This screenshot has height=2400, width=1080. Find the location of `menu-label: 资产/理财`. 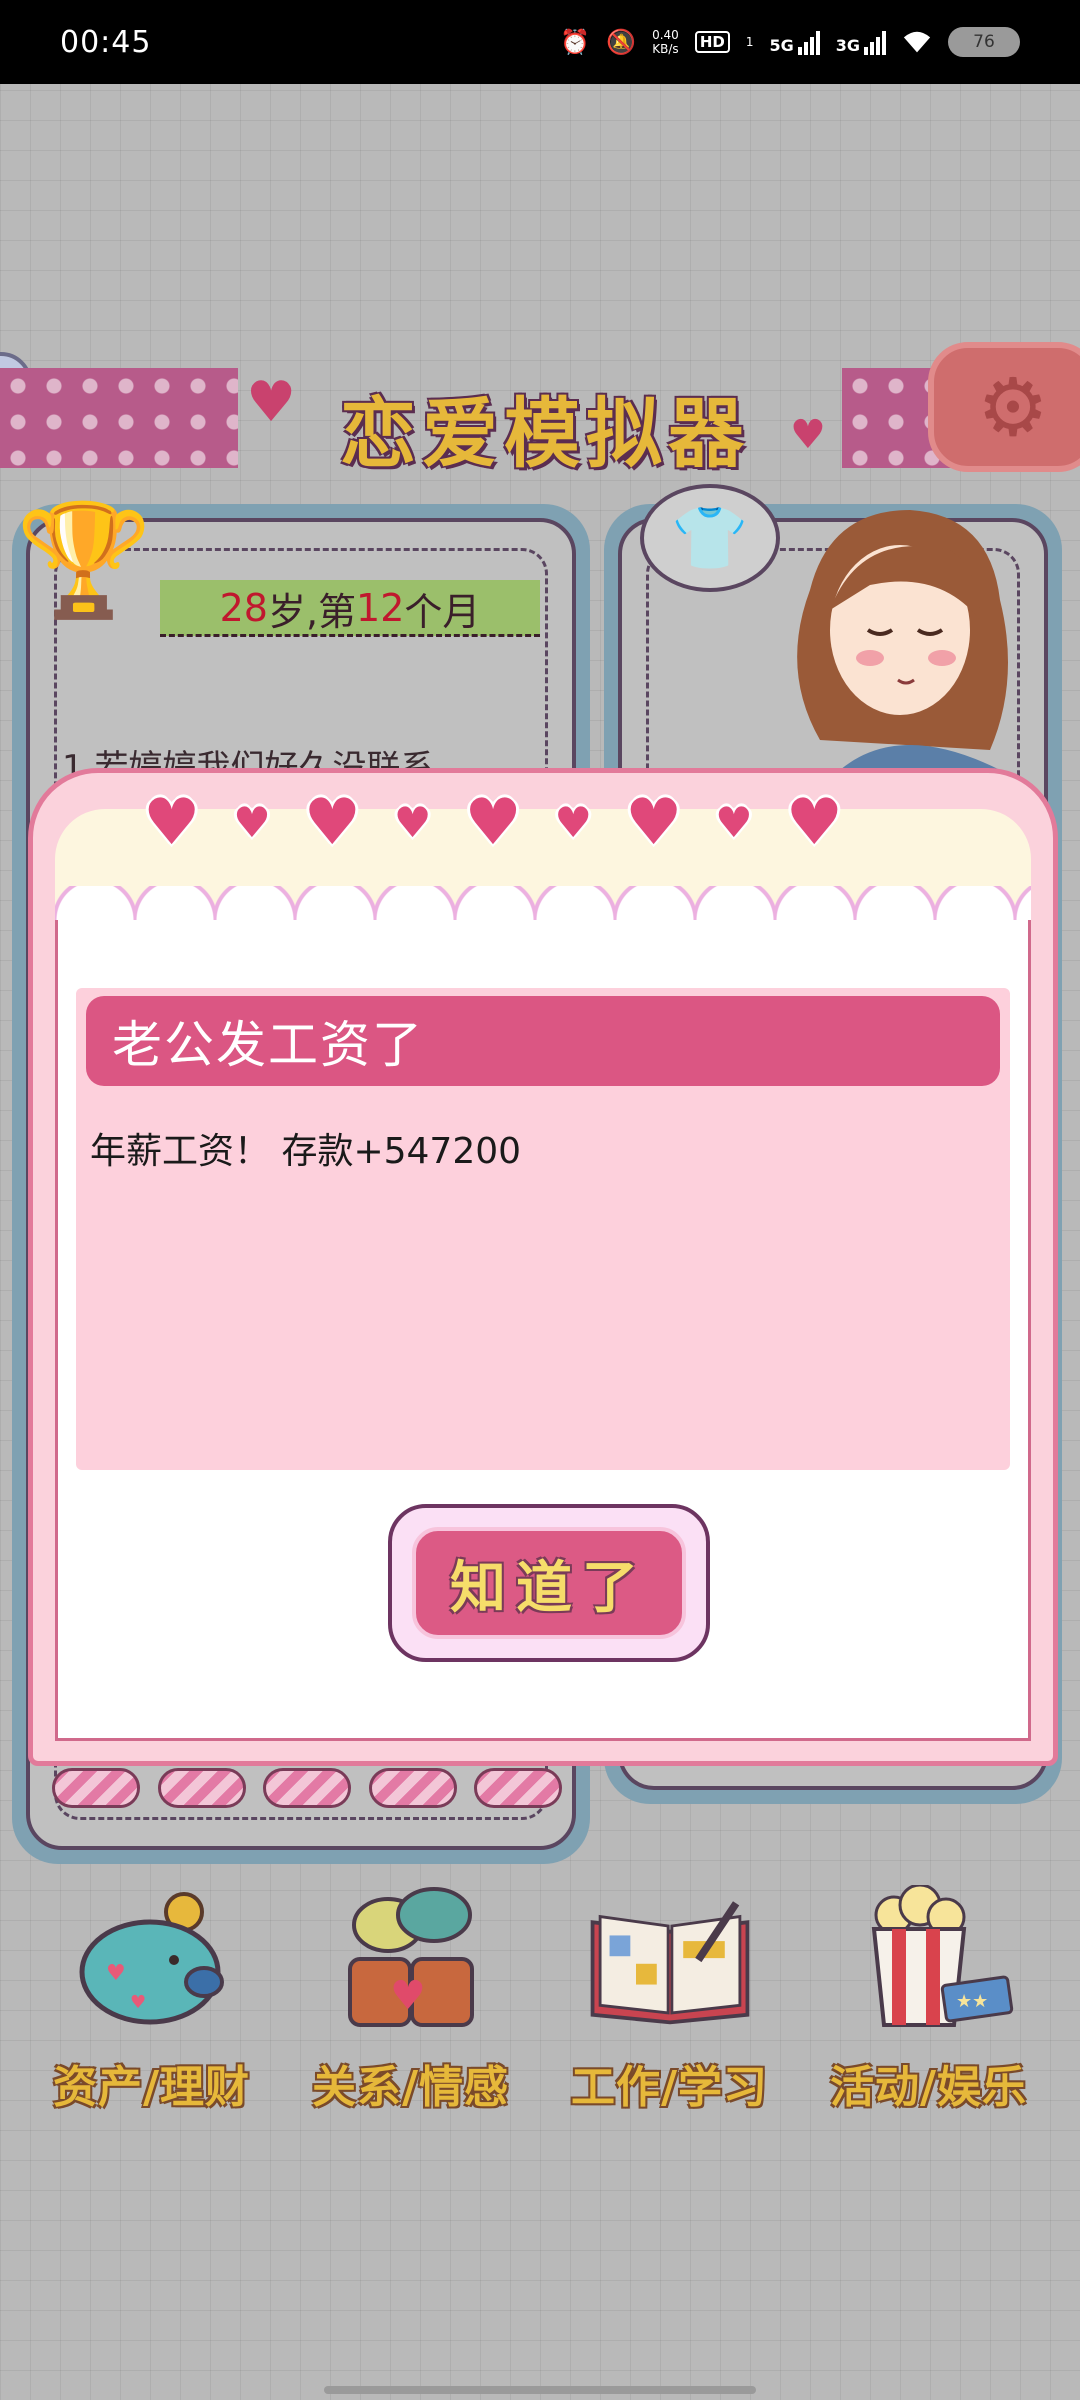

menu-label: 资产/理财 is located at coordinates (151, 2087).